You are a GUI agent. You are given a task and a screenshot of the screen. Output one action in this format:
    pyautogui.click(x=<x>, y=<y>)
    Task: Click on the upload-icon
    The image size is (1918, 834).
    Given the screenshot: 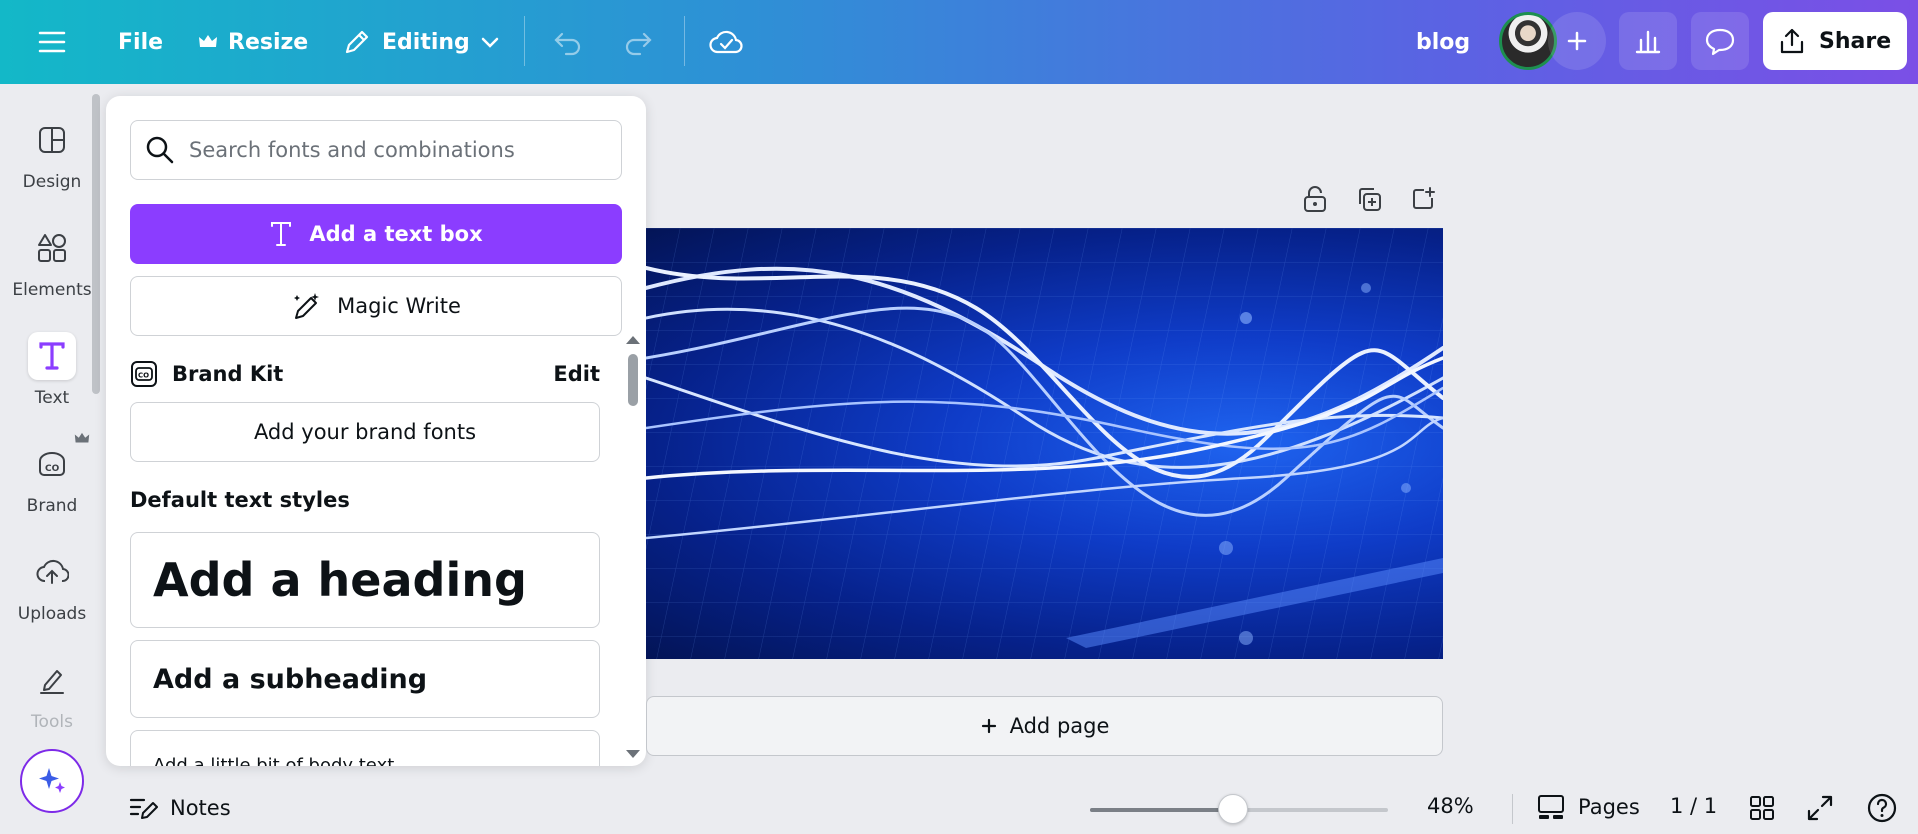 What is the action you would take?
    pyautogui.click(x=1792, y=41)
    